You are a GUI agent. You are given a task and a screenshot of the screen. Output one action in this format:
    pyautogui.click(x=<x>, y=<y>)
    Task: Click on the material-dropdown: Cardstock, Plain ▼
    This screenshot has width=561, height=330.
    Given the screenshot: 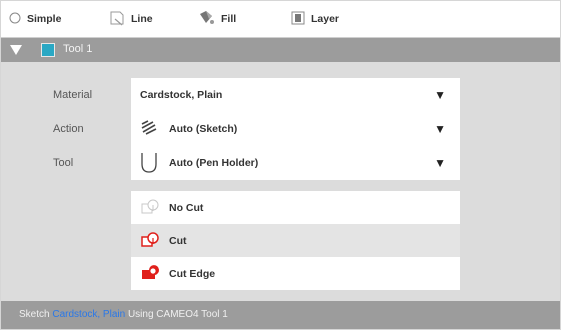 What is the action you would take?
    pyautogui.click(x=295, y=95)
    